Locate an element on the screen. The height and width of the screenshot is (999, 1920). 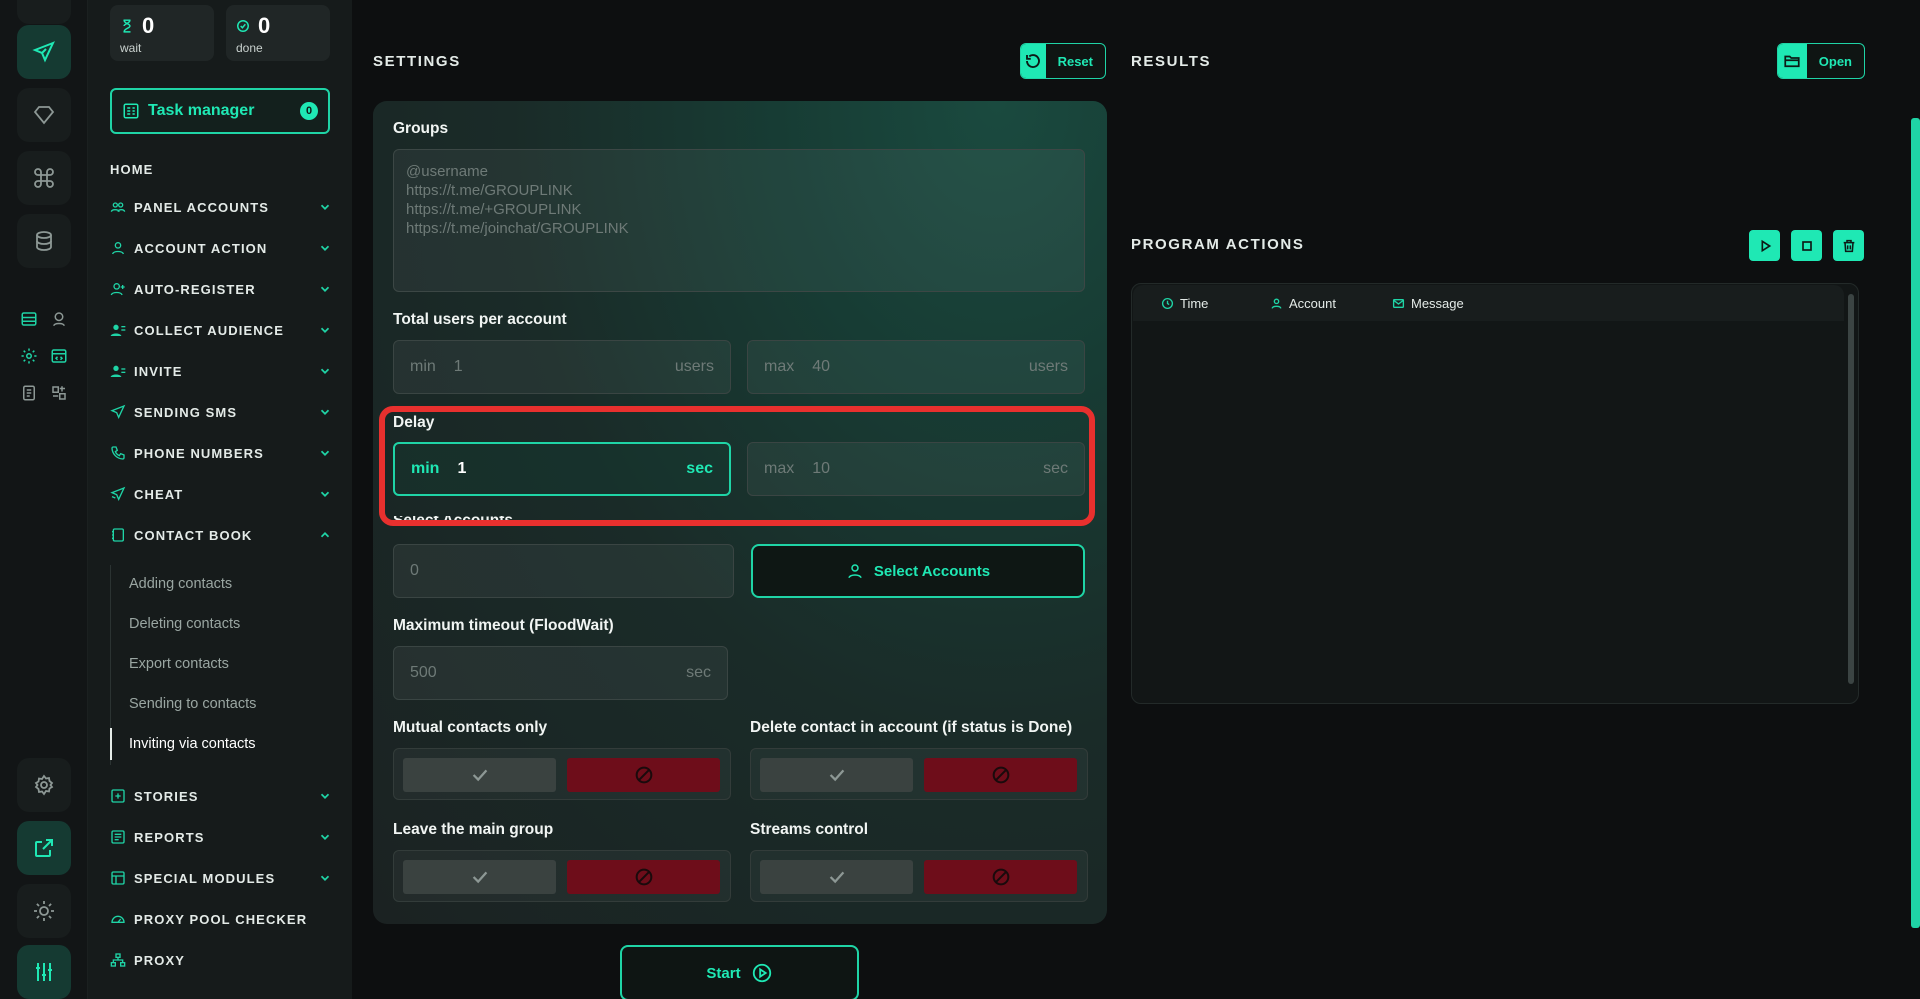
rail-command-button is located at coordinates (44, 178).